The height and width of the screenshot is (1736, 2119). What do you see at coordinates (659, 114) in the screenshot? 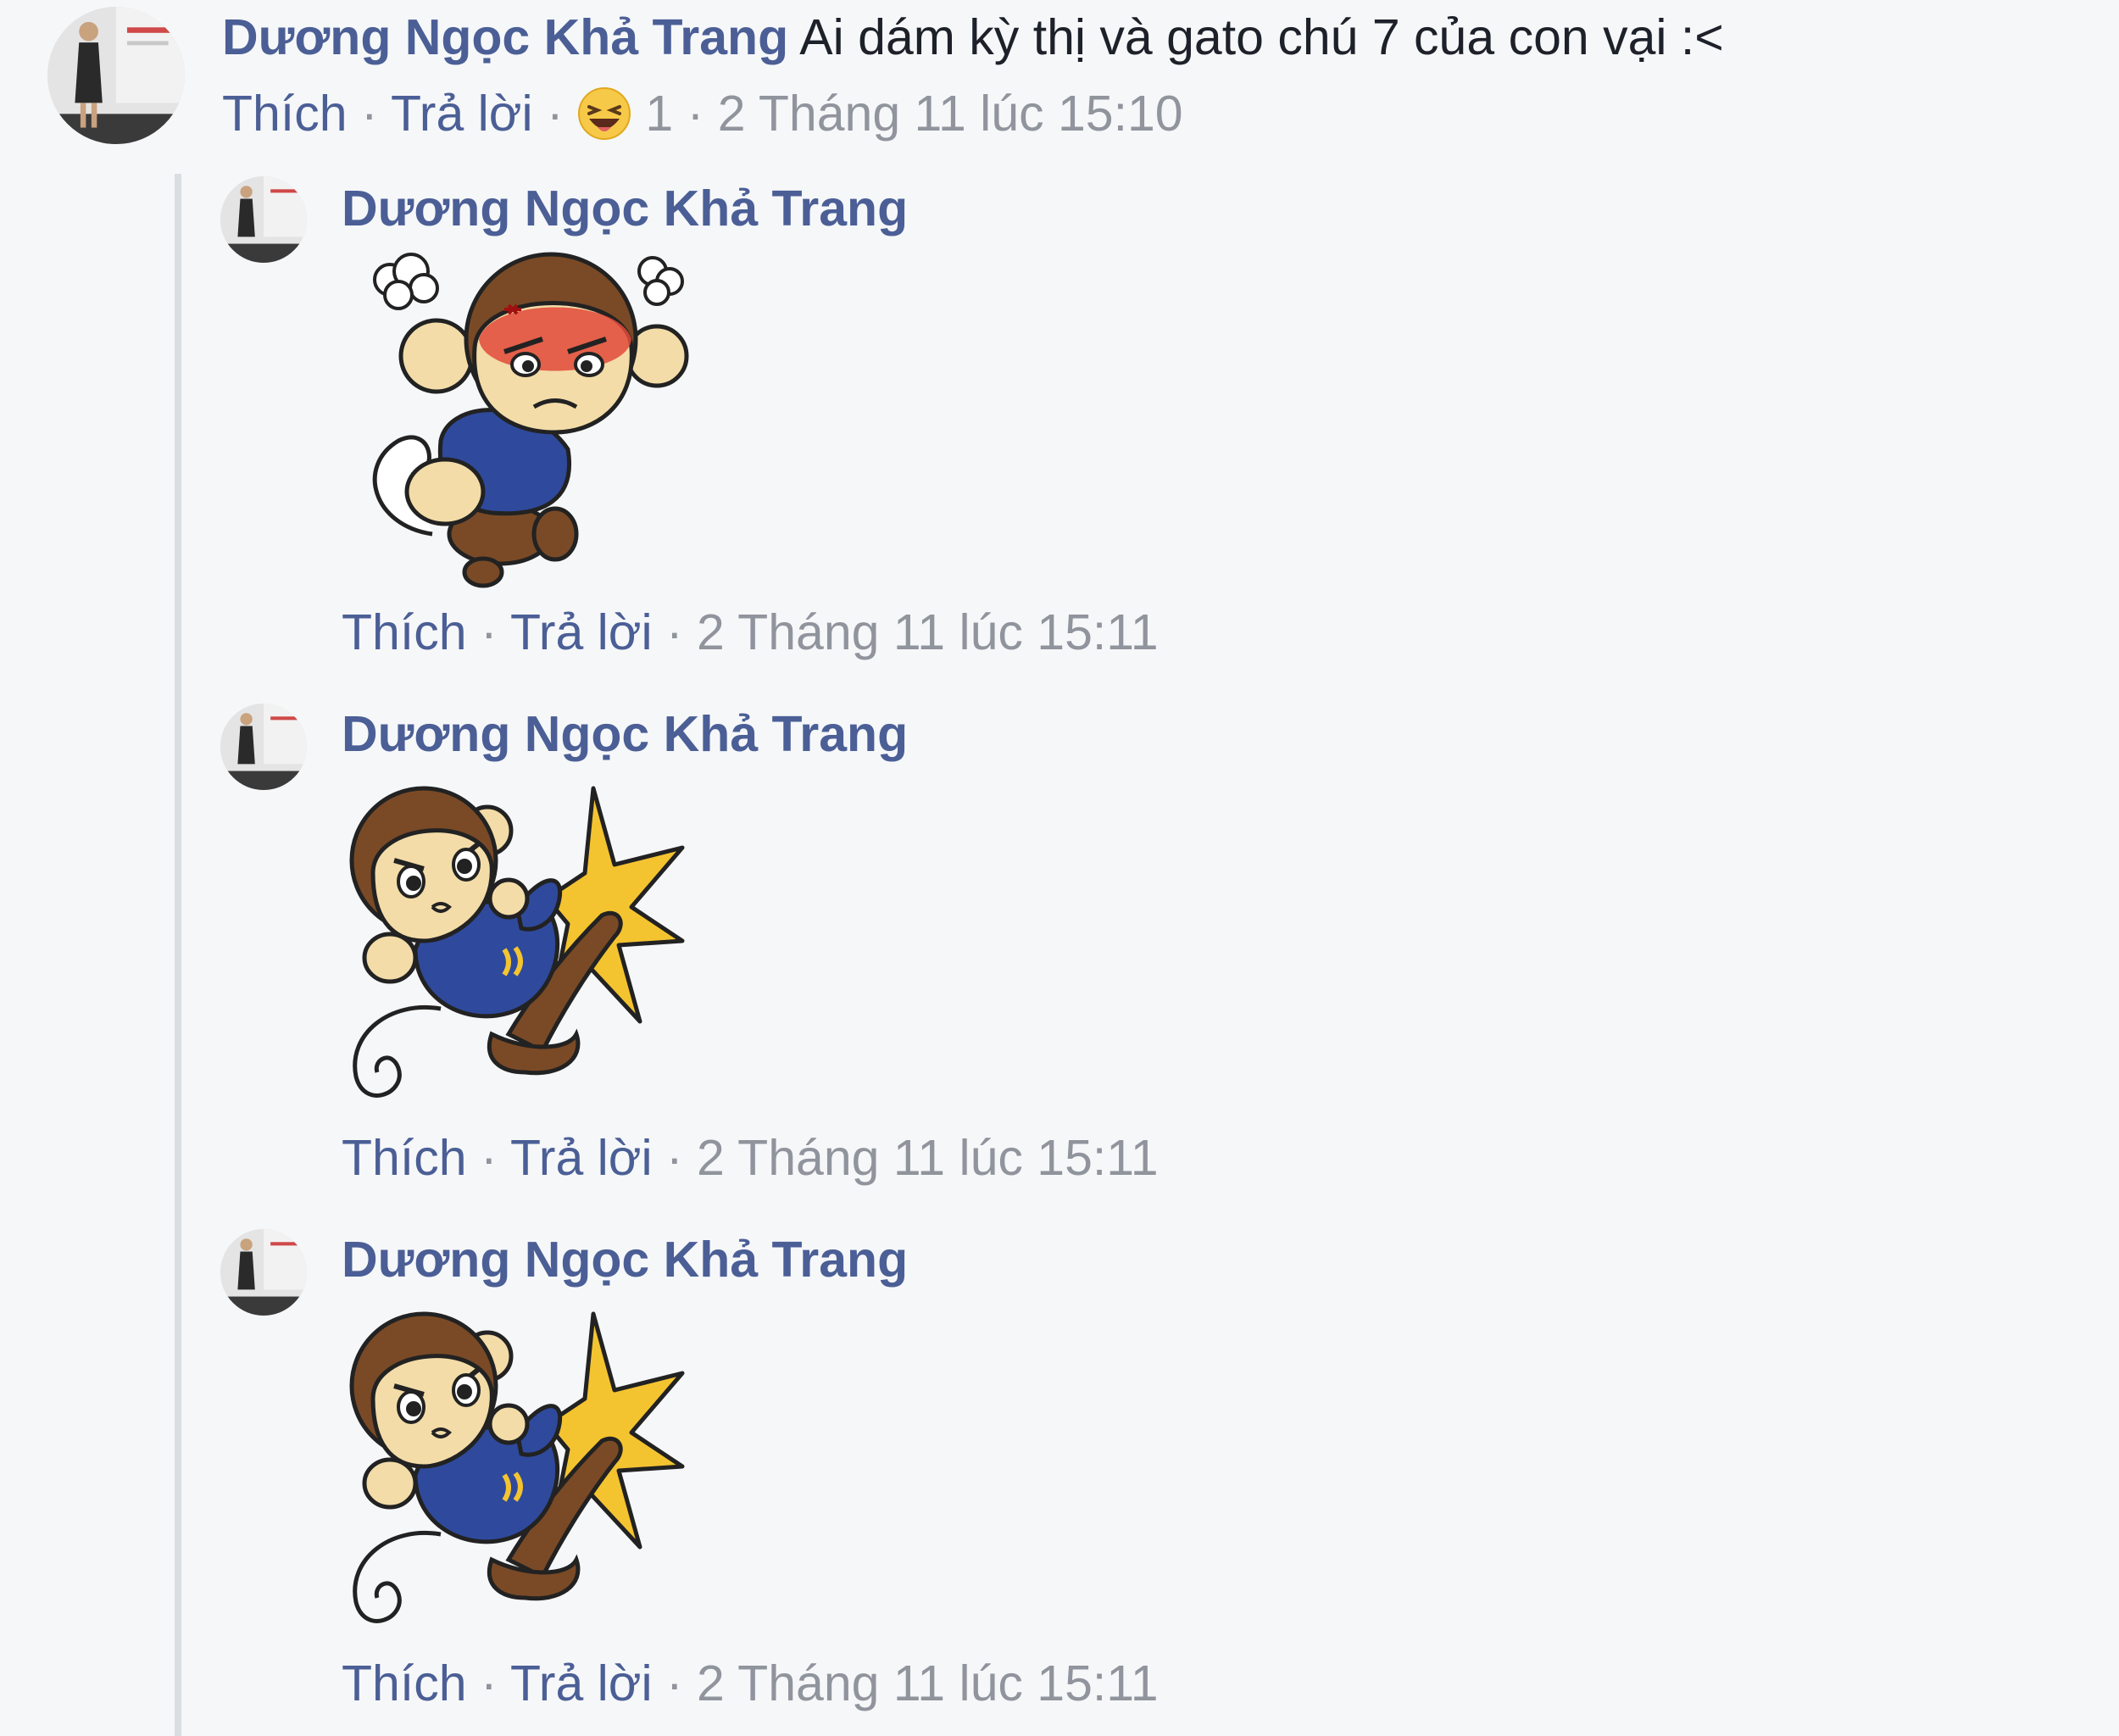
I see `reaction-count: 1` at bounding box center [659, 114].